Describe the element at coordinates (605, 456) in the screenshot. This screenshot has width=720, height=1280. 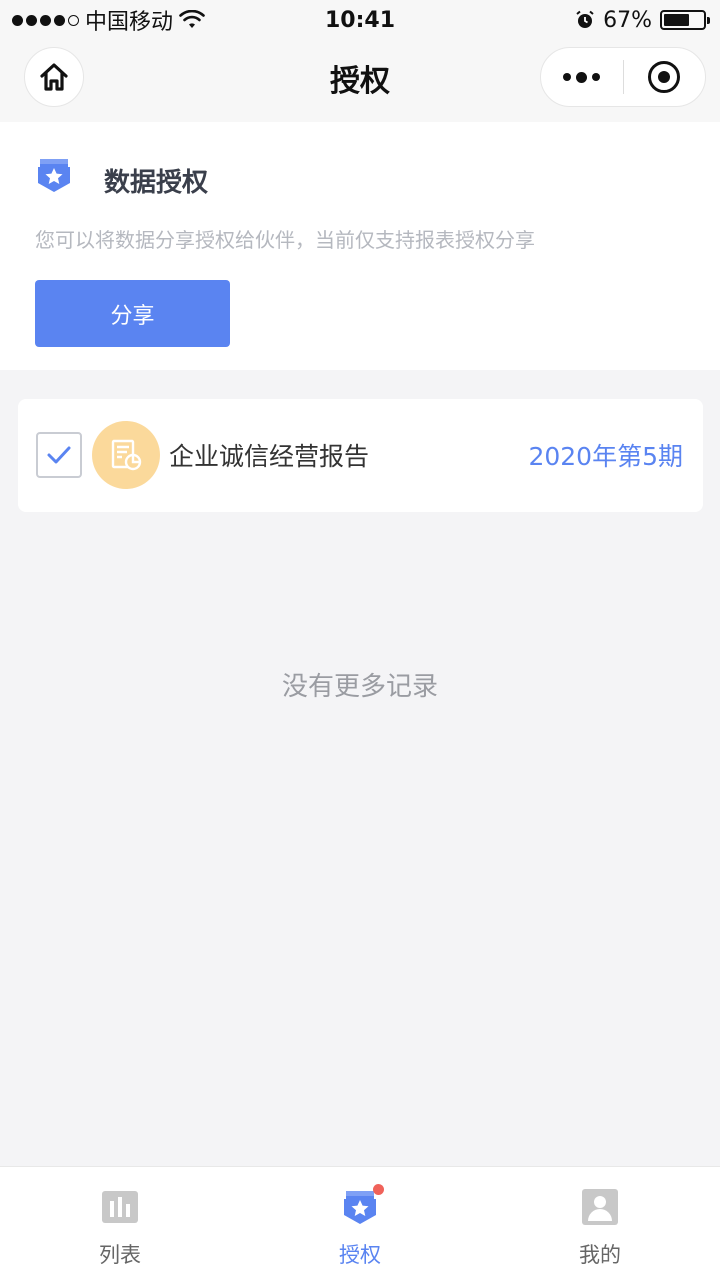
I see `report-period: 2020年第5期` at that location.